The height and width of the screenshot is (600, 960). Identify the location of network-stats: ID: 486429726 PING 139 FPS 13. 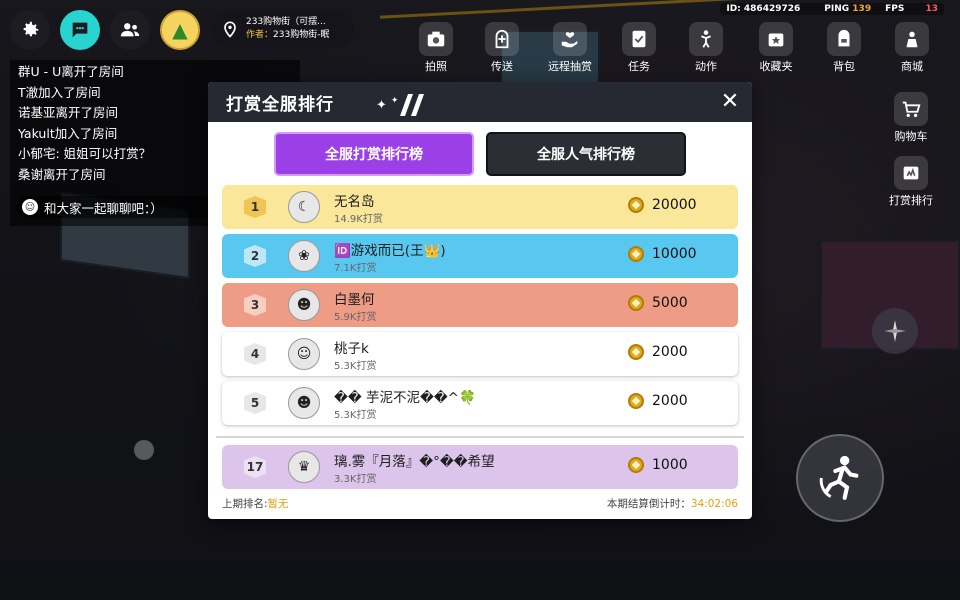
(832, 9).